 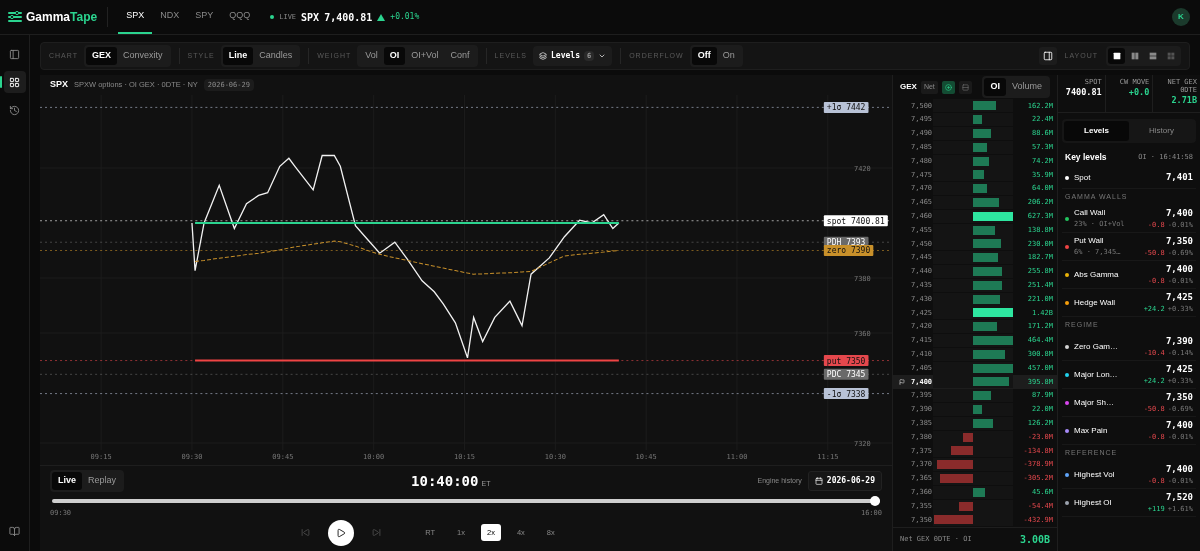 I want to click on ticker-change: +0.01%, so click(x=405, y=17).